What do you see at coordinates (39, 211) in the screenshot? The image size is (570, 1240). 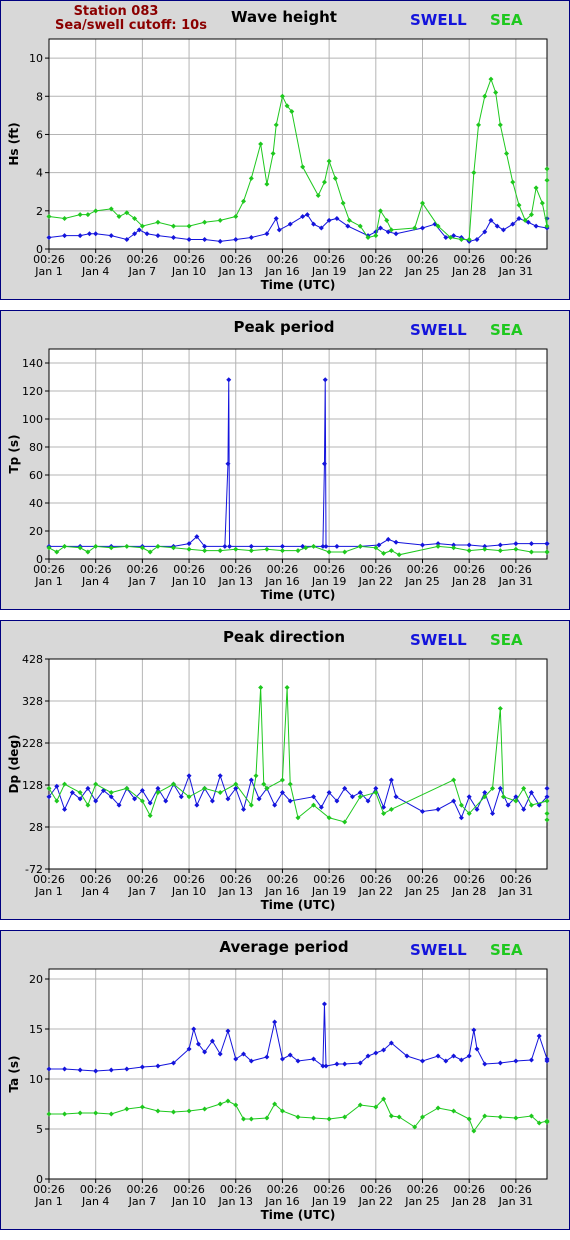 I see `y-tick-label: 2` at bounding box center [39, 211].